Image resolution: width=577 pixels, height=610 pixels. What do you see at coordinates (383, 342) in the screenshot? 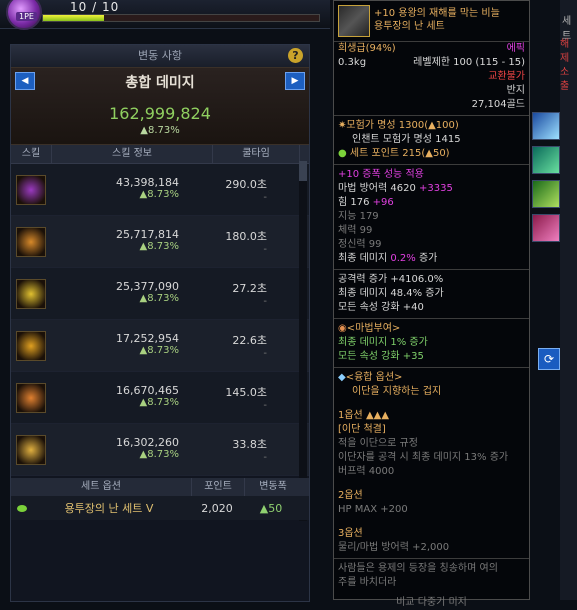
I see `magic-final: 최종 데미지 1% 증가` at bounding box center [383, 342].